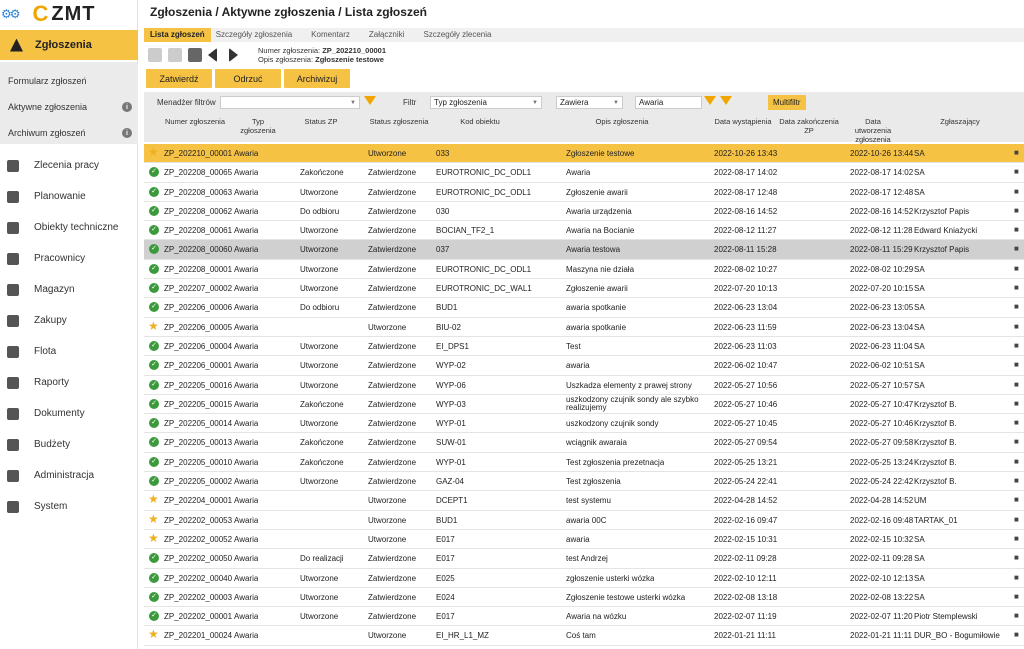 The width and height of the screenshot is (1024, 649). I want to click on subnav-item: Archiwum zgłoszeń i, so click(69, 133).